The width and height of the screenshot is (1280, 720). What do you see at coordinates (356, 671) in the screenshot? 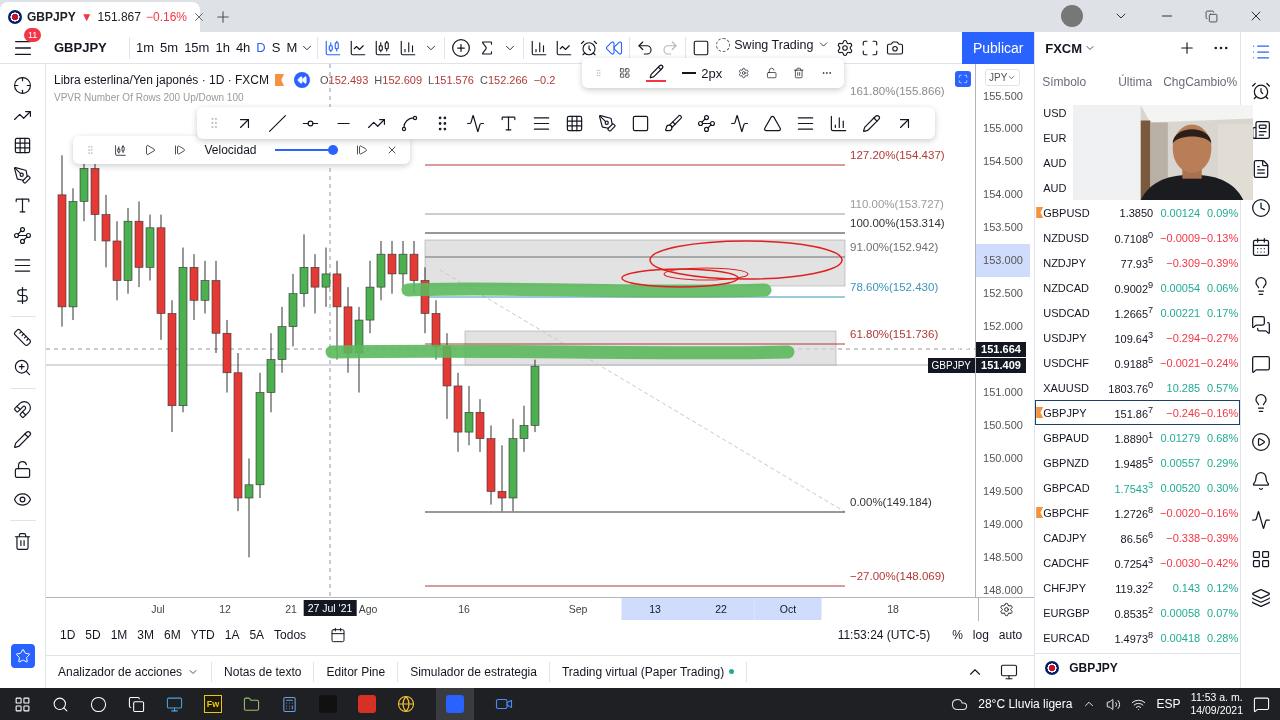
I see `panel-tab: Editor Pine` at bounding box center [356, 671].